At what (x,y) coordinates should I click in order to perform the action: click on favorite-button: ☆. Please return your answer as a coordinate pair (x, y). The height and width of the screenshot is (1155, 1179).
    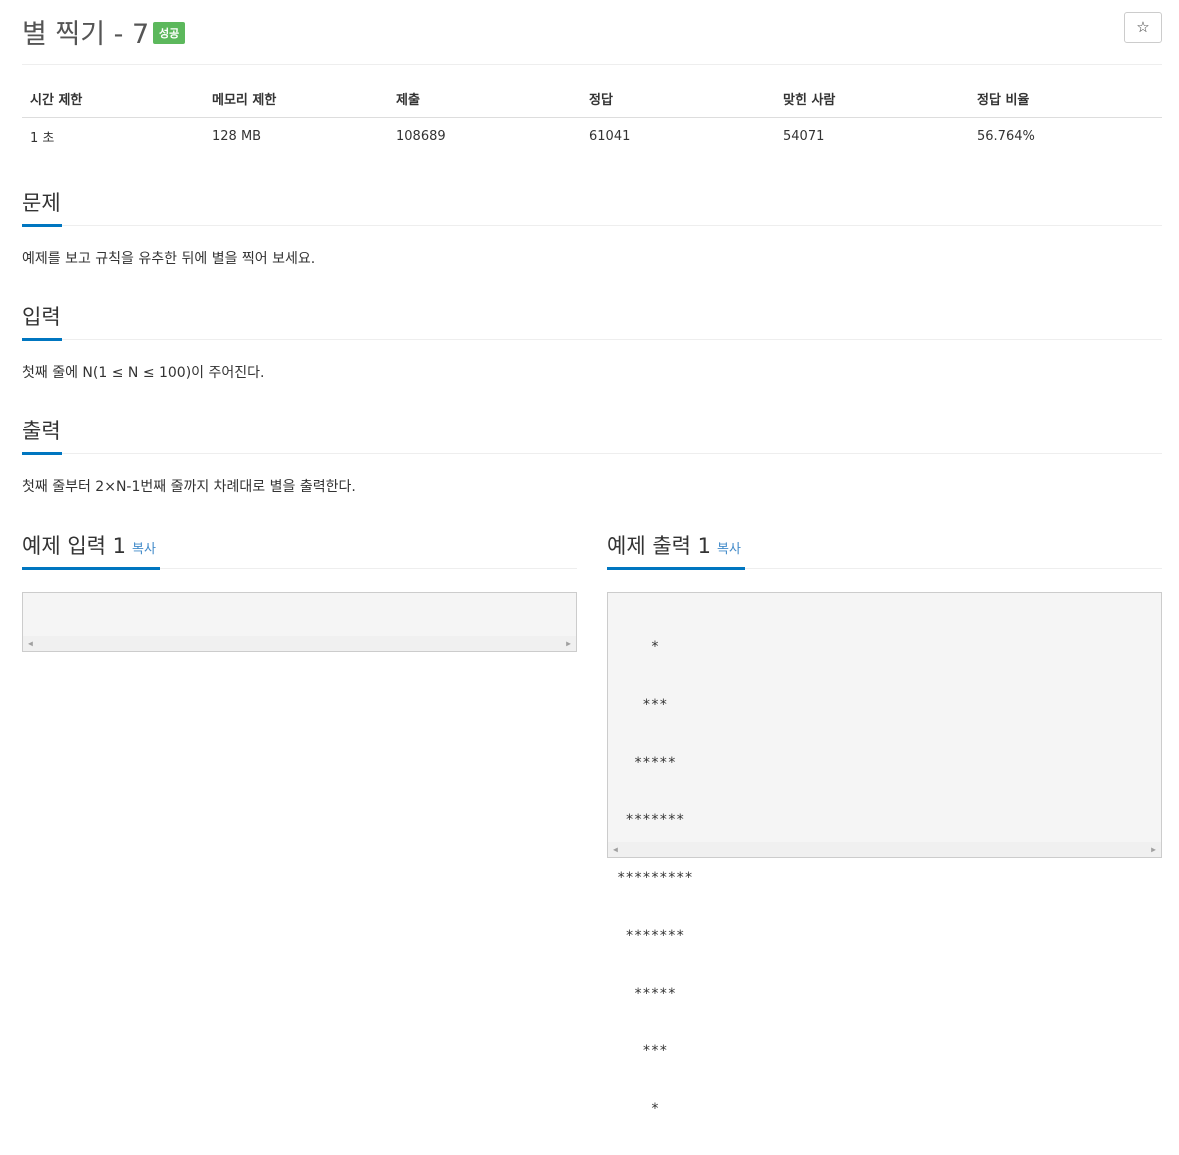
    Looking at the image, I should click on (1143, 27).